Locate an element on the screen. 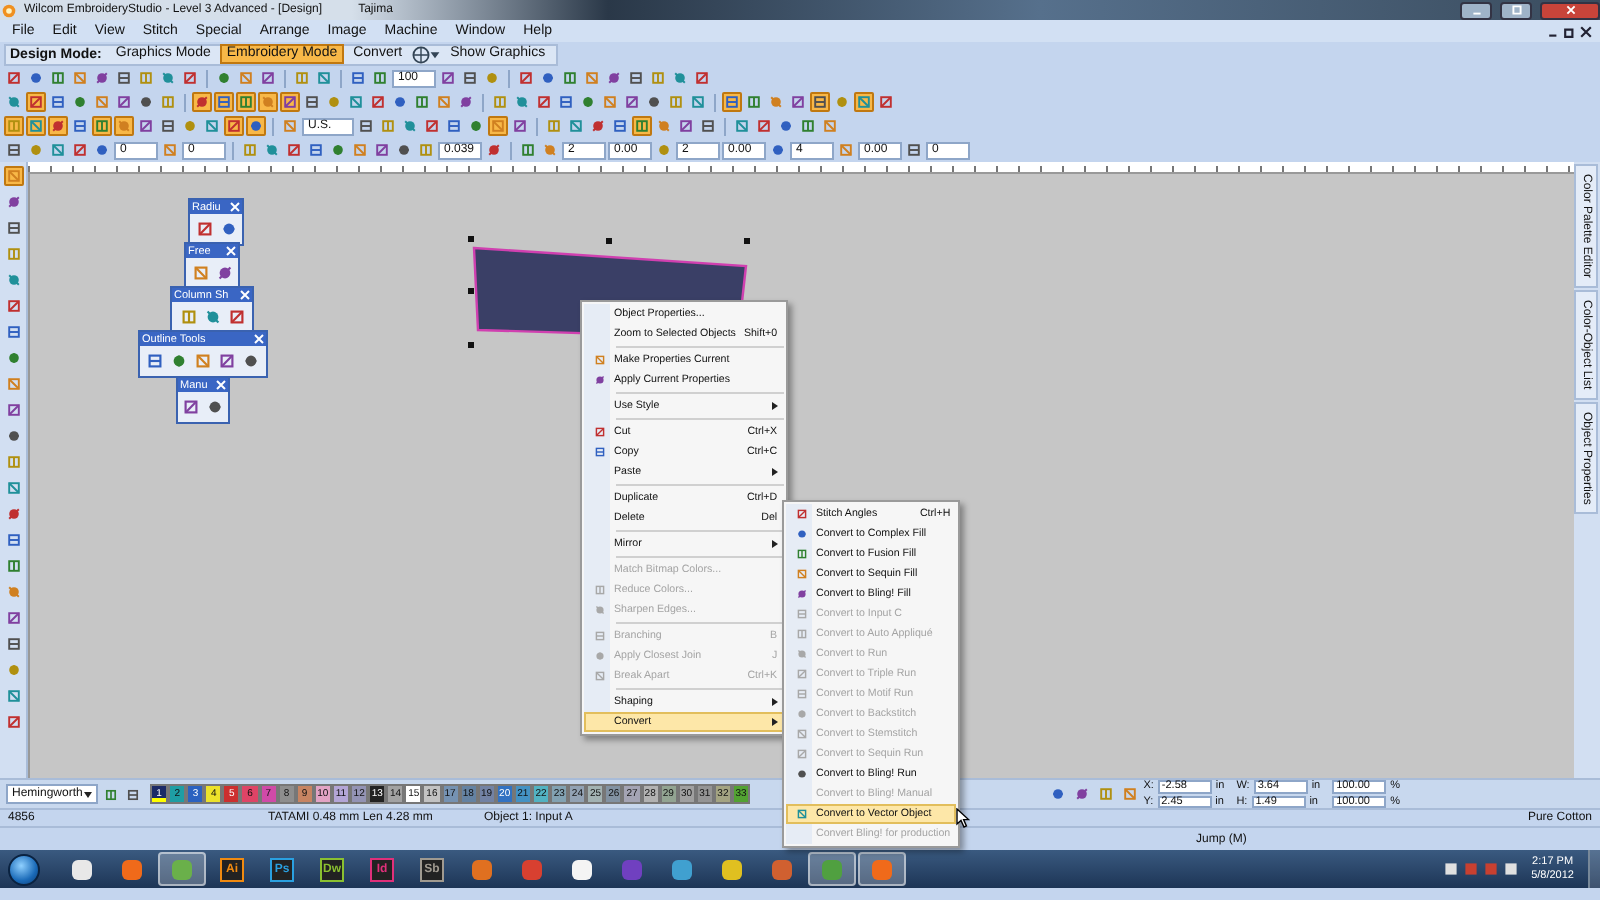 The image size is (1600, 900). start-button is located at coordinates (24, 869).